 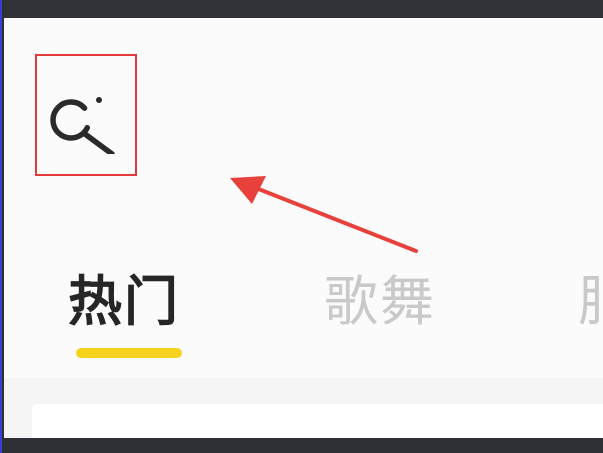 I want to click on search-icon, so click(x=82, y=125).